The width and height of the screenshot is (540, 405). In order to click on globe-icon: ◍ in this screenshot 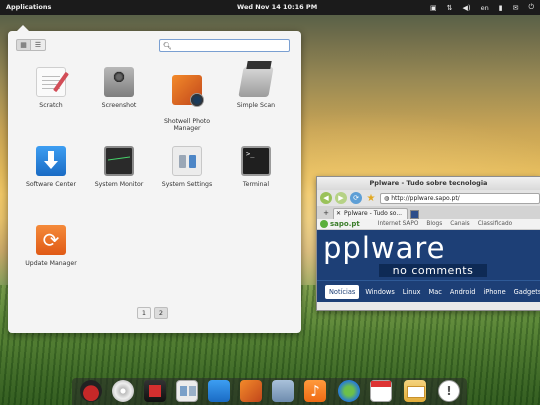, I will do `click(387, 198)`.